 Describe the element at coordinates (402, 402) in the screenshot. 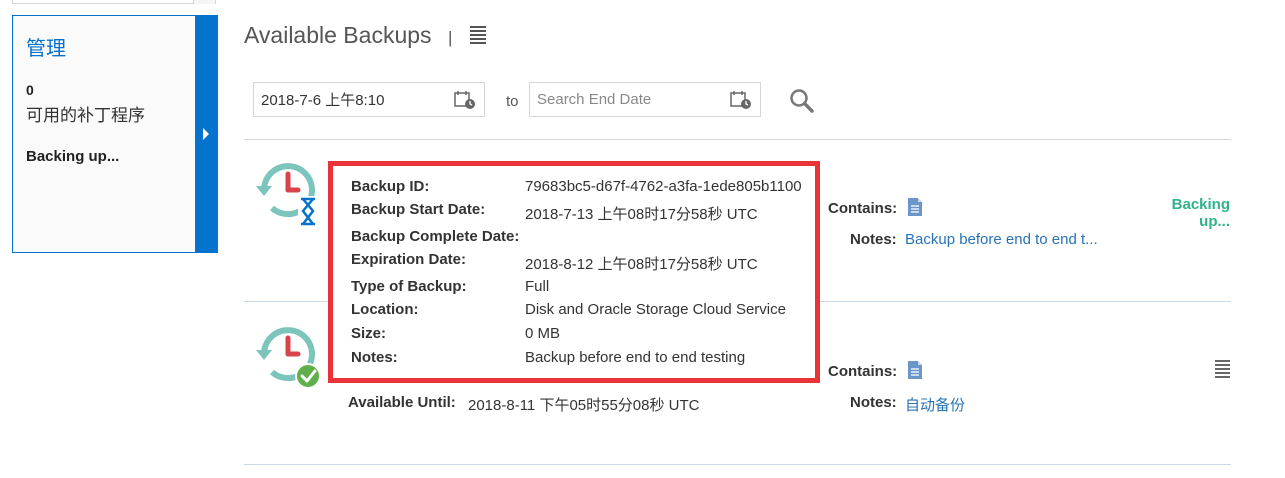

I see `row2-available-until-label: Available Until:` at that location.